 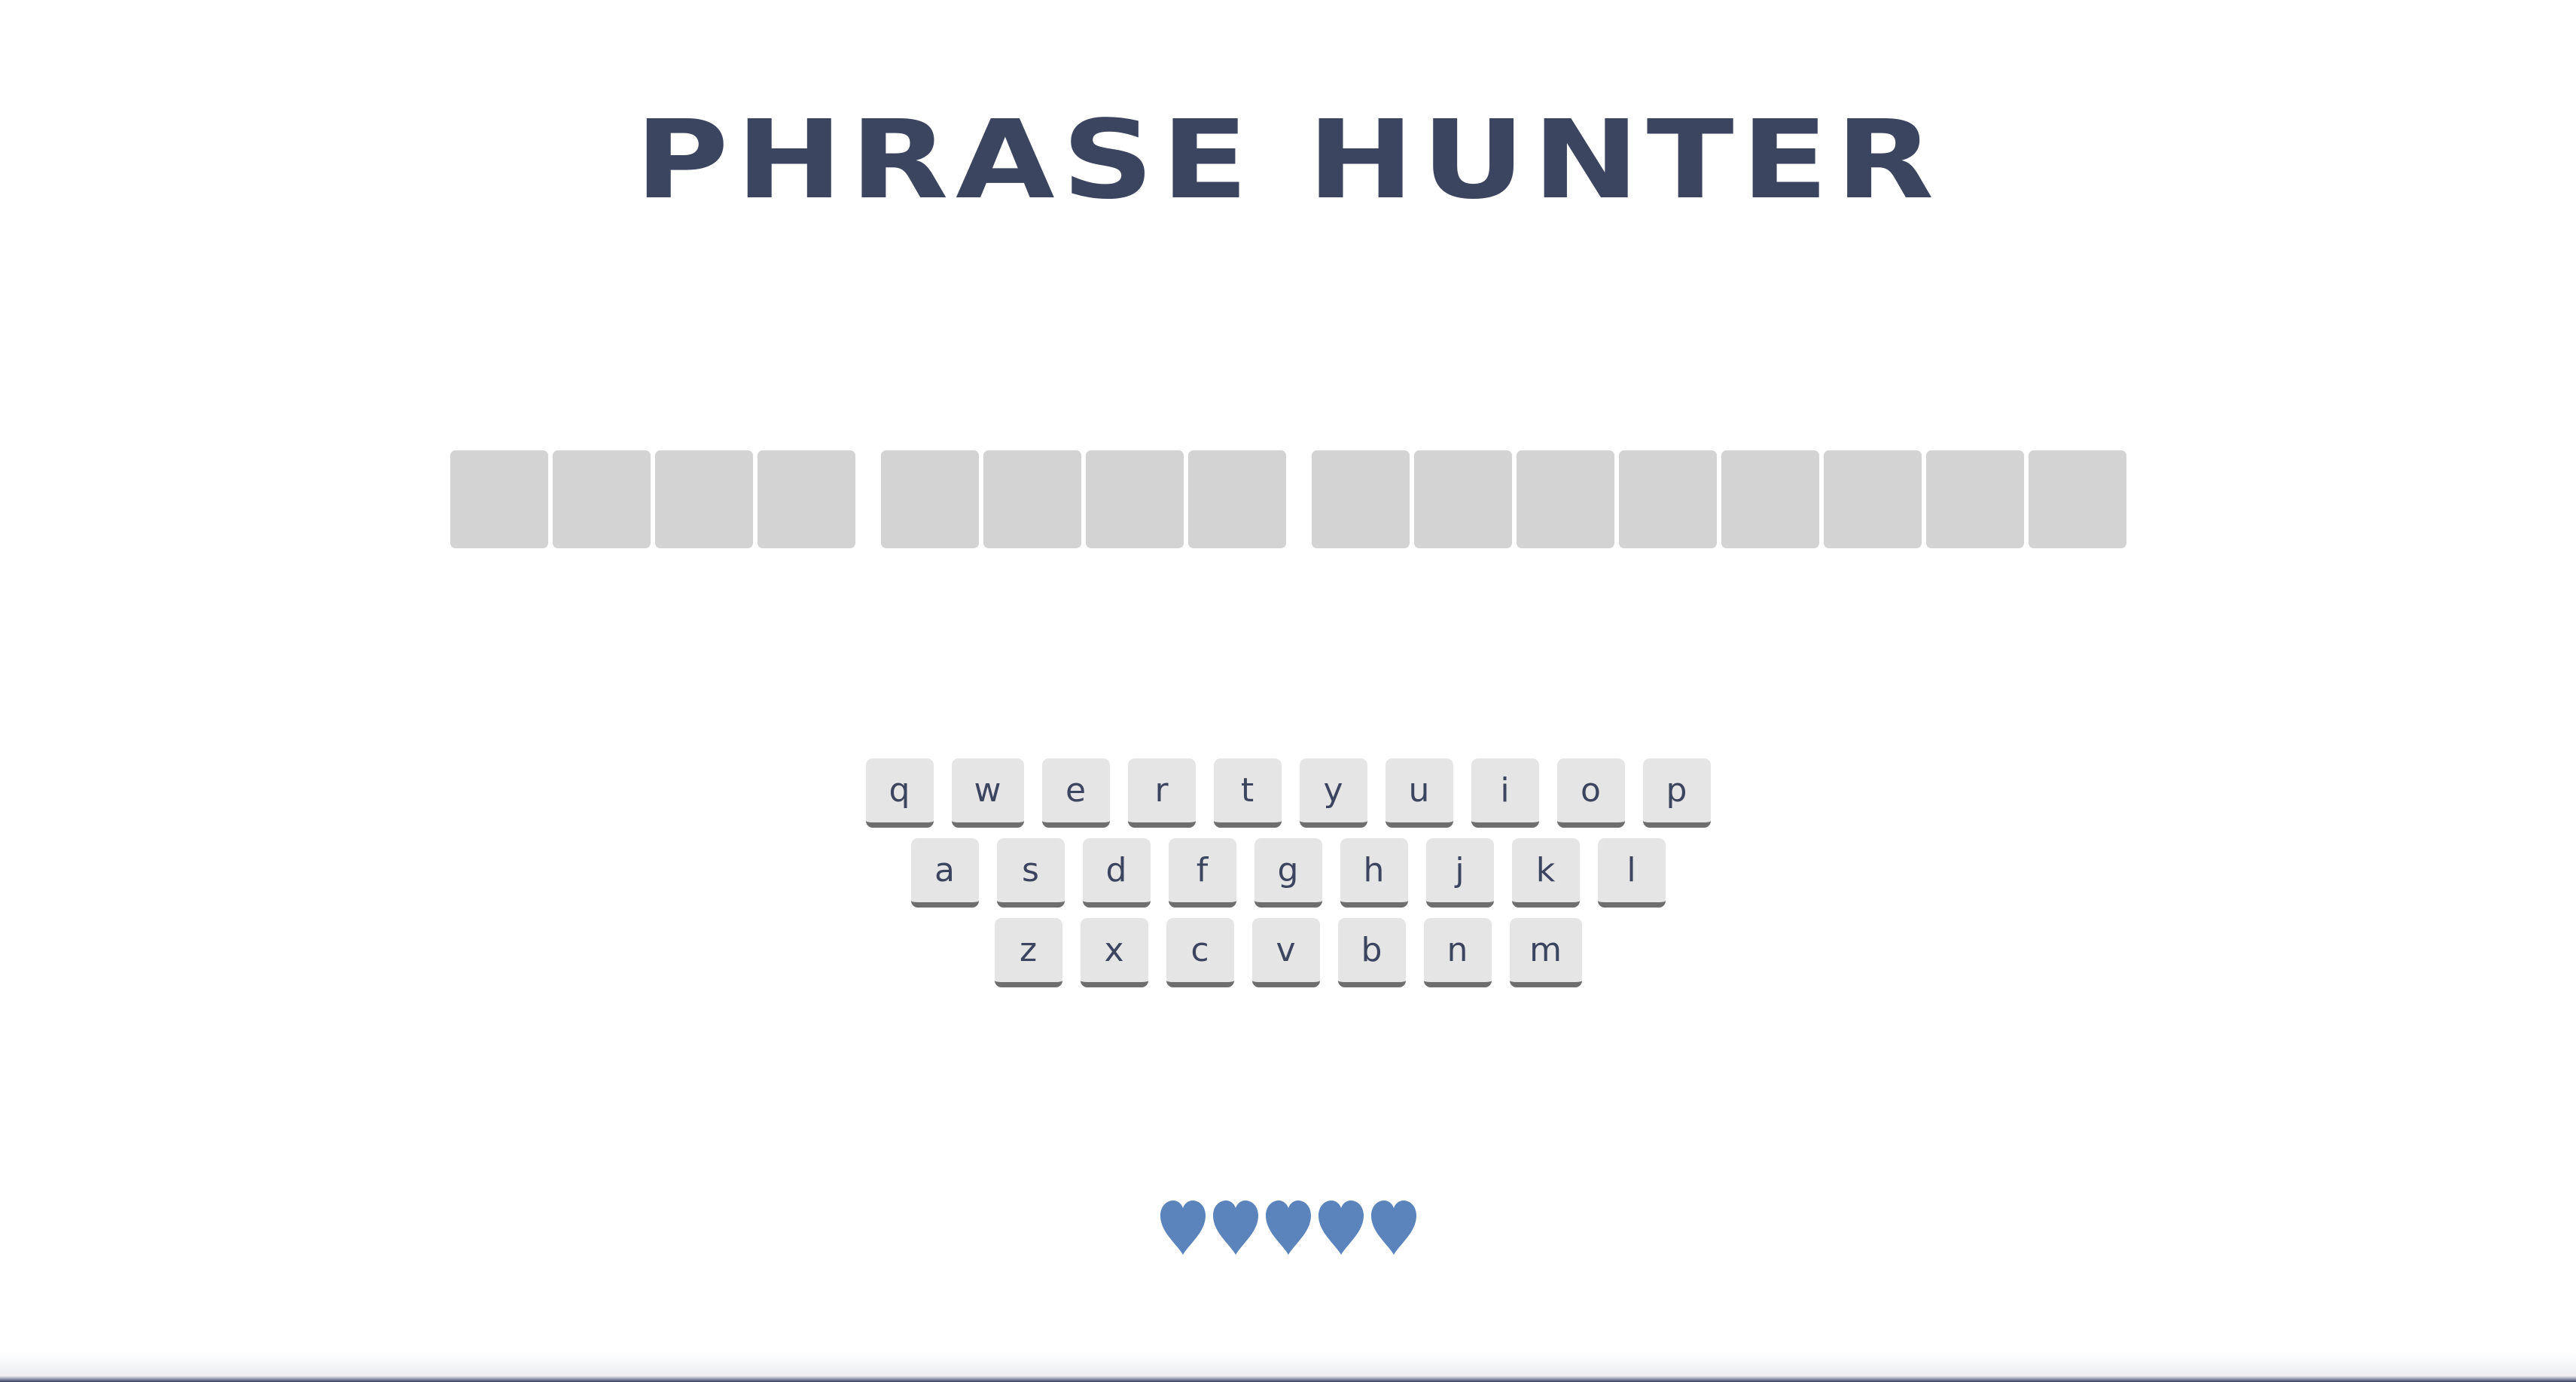 I want to click on key-u: u, so click(x=1419, y=793).